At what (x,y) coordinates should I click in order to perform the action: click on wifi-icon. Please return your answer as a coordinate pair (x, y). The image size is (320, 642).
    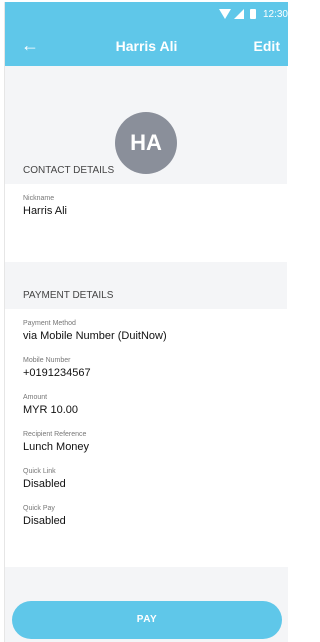
    Looking at the image, I should click on (224, 14).